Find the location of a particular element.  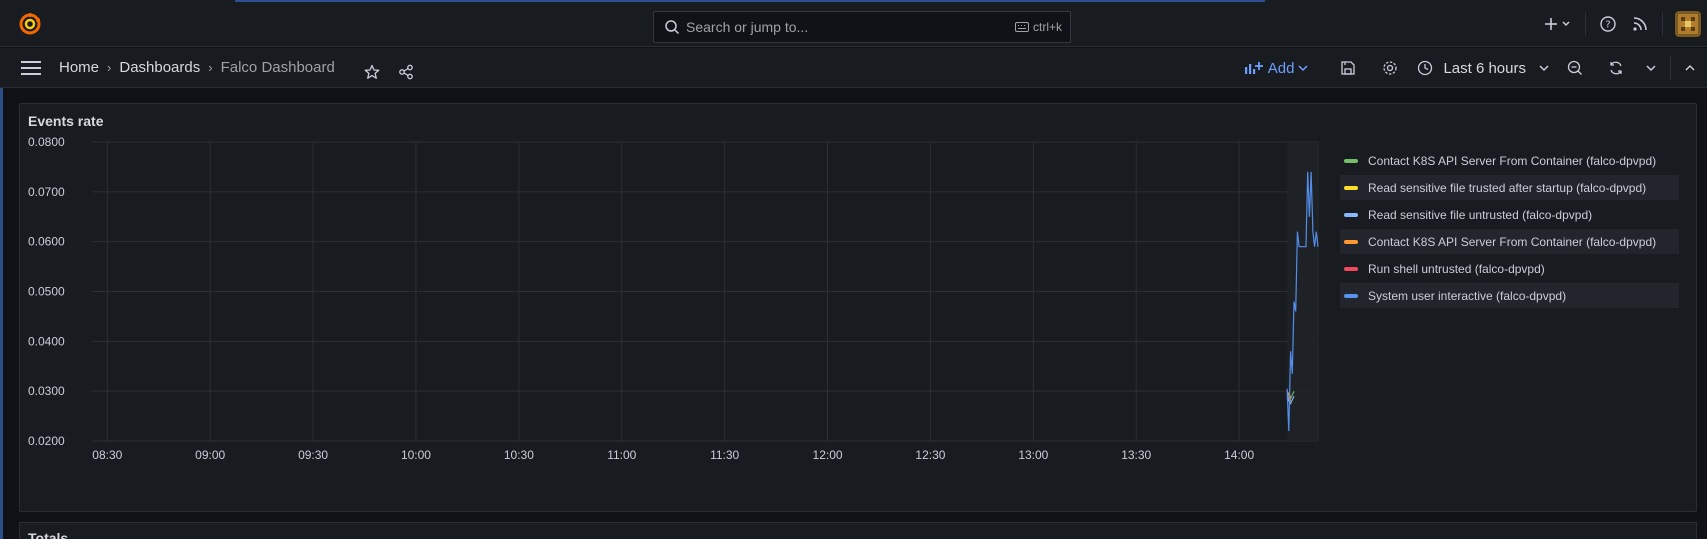

breadcrumb-current: Falco Dashboard is located at coordinates (277, 67).